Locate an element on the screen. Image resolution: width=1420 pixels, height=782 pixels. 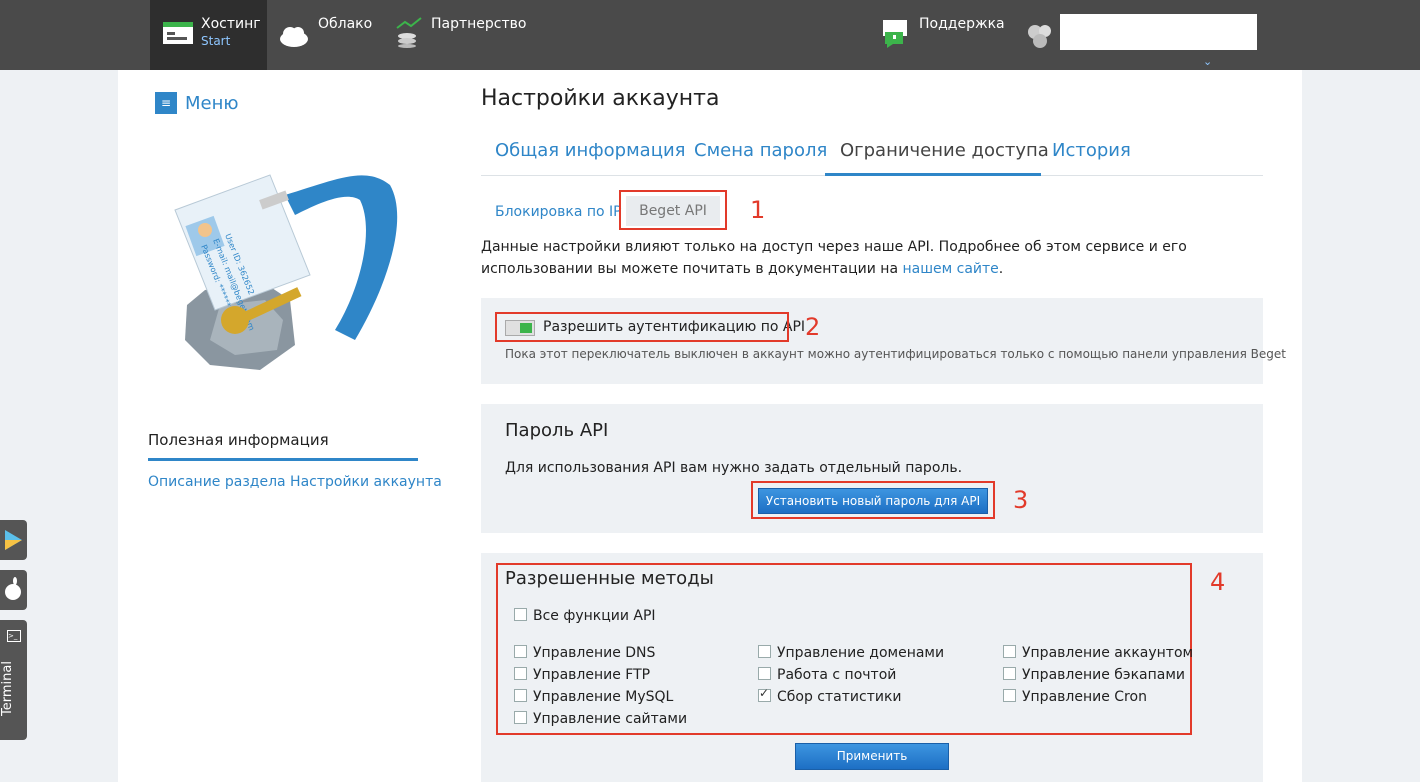
account-avatar-icon is located at coordinates (1040, 36).